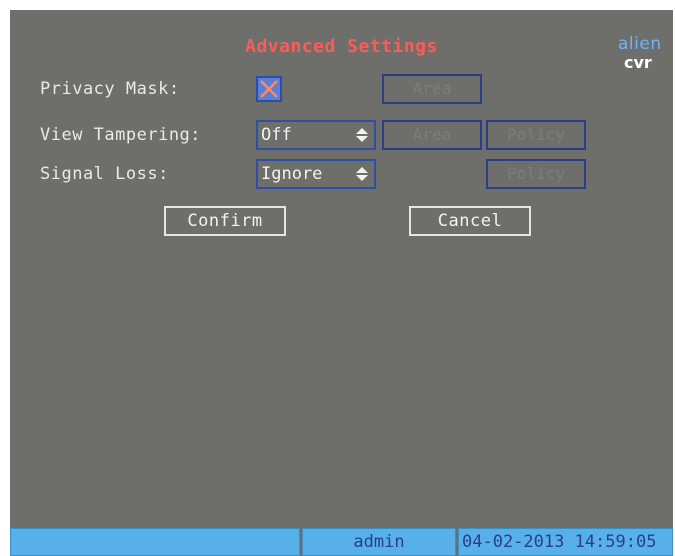 The image size is (675, 556). I want to click on cancel-button: Cancel, so click(470, 221).